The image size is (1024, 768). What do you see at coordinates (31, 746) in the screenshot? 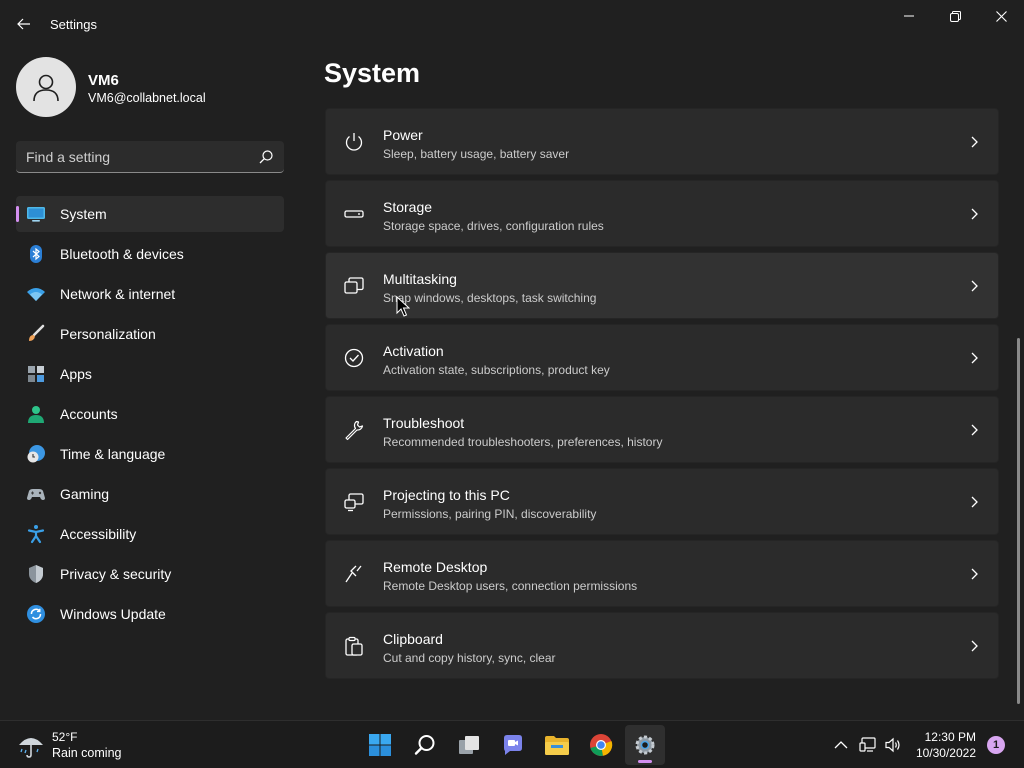
I see `rain-weather-icon` at bounding box center [31, 746].